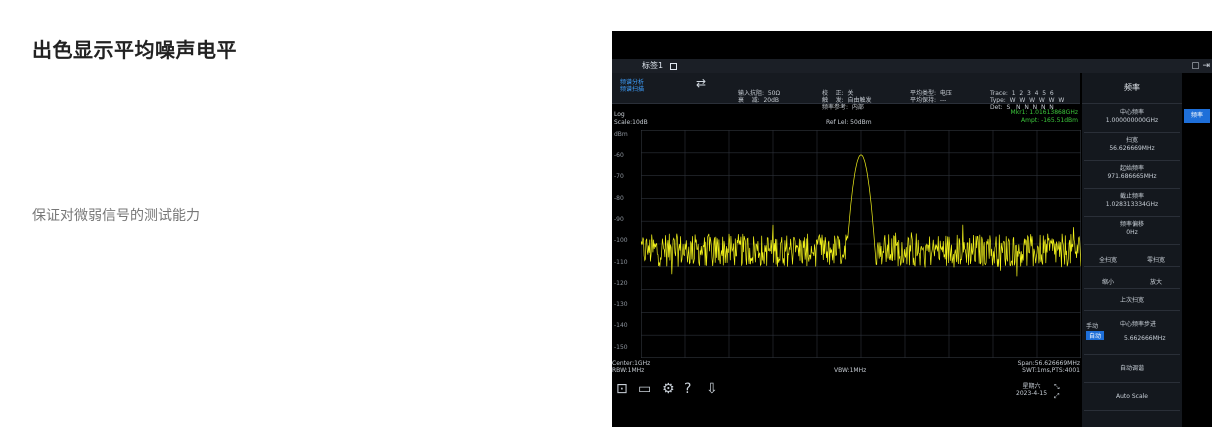  What do you see at coordinates (673, 66) in the screenshot?
I see `tab-close-icon` at bounding box center [673, 66].